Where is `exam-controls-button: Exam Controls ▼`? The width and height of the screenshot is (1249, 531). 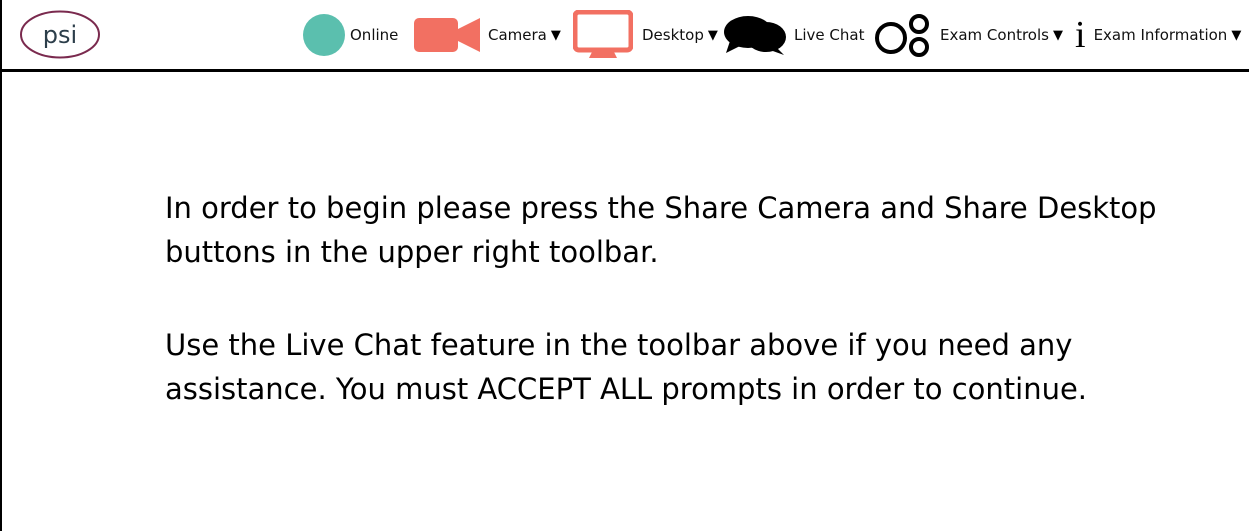 exam-controls-button: Exam Controls ▼ is located at coordinates (968, 35).